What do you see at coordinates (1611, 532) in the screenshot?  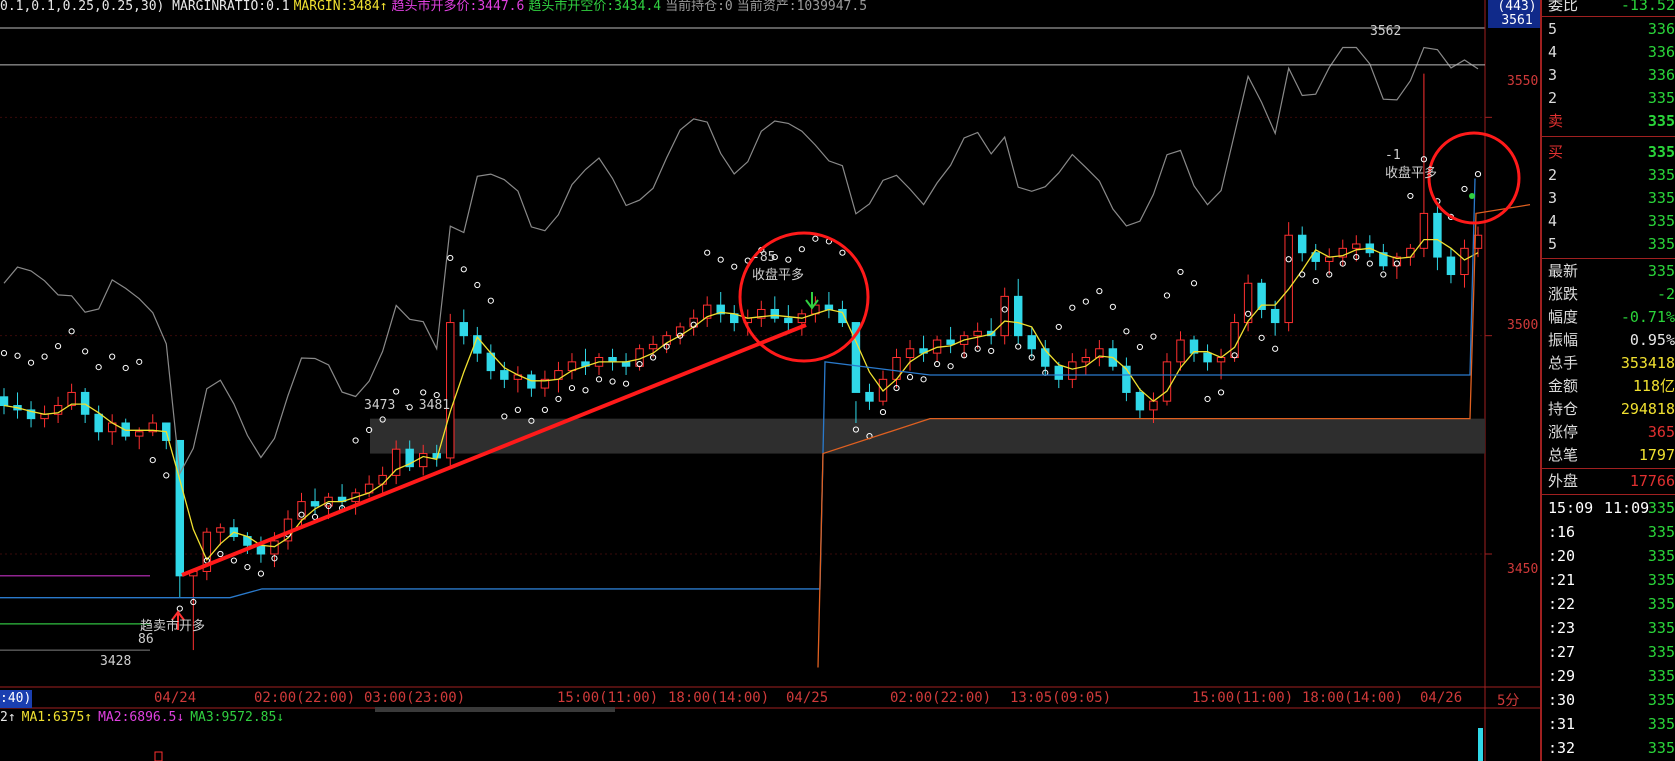 I see `tick-row: :16 335` at bounding box center [1611, 532].